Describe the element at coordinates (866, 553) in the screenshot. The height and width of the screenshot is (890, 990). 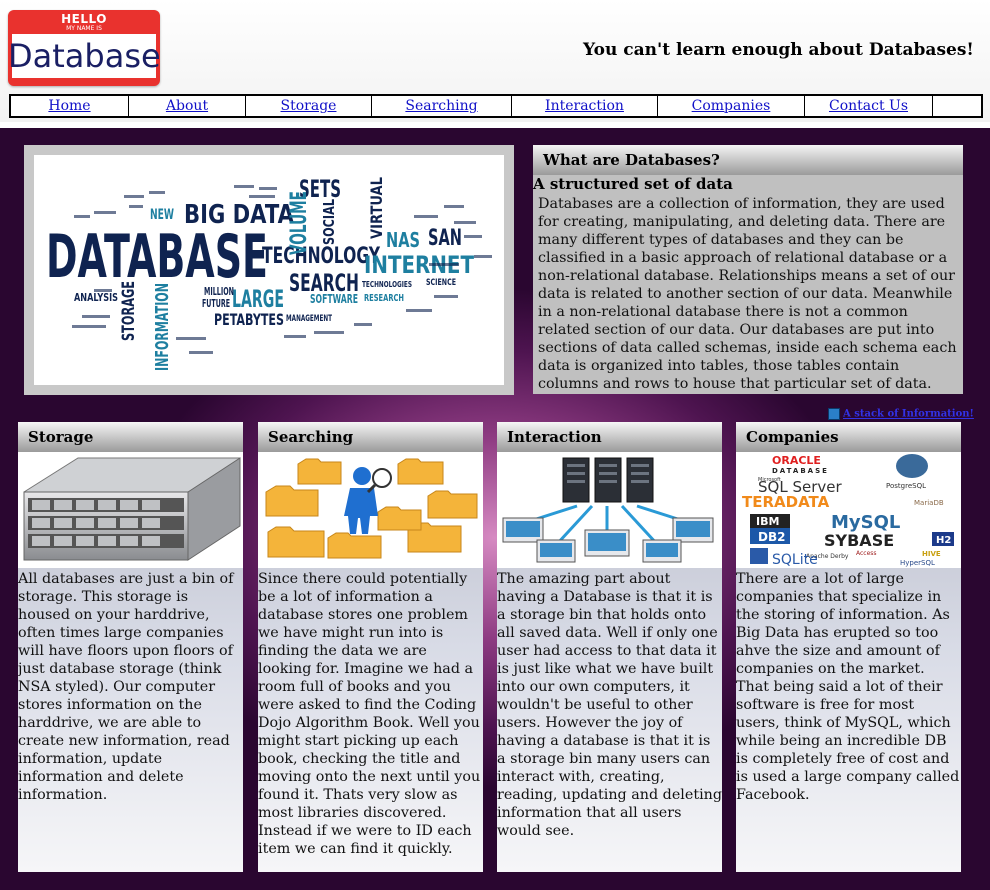
I see `logo-access: Access` at that location.